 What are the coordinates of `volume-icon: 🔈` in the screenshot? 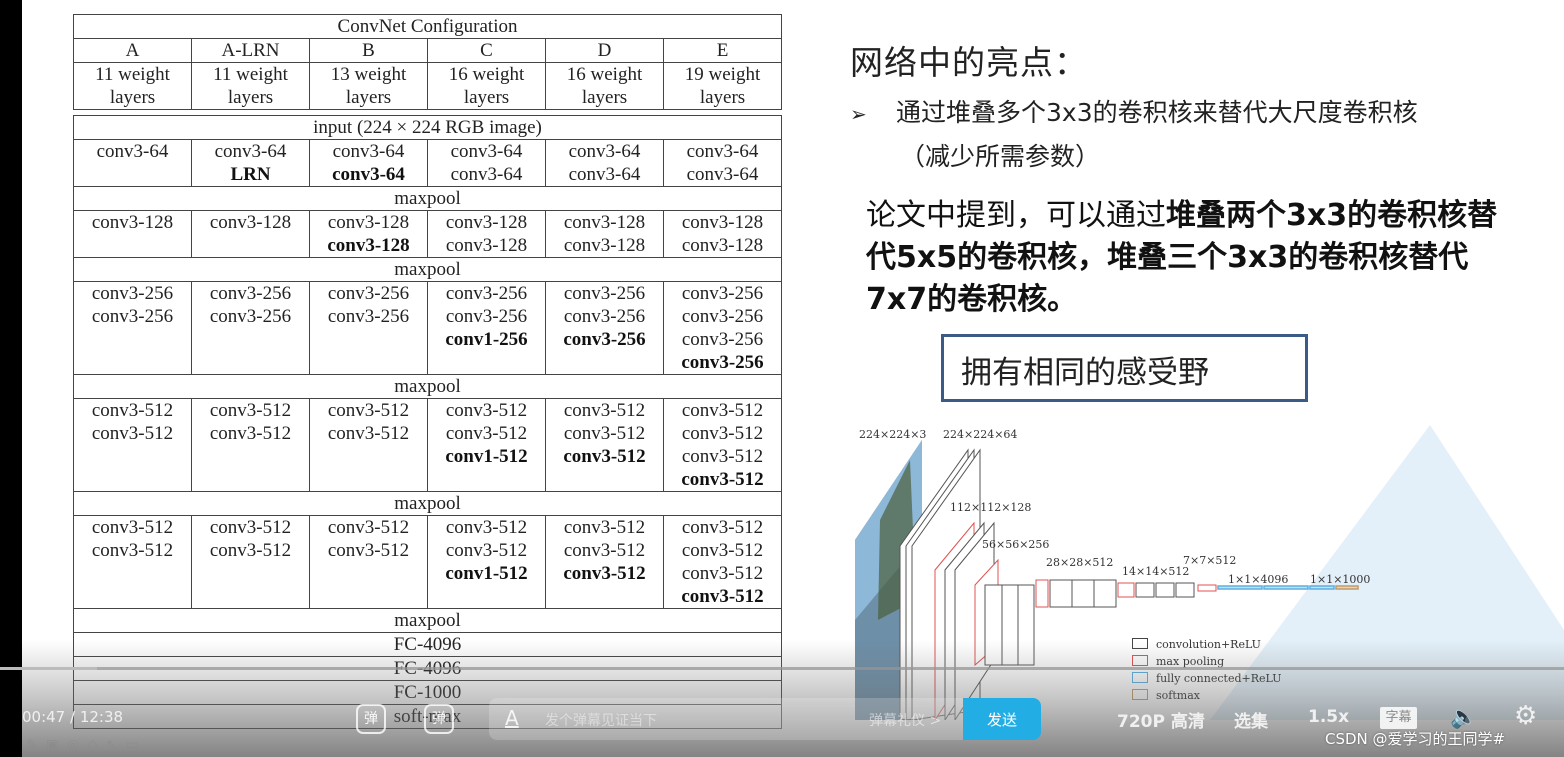 It's located at (1463, 717).